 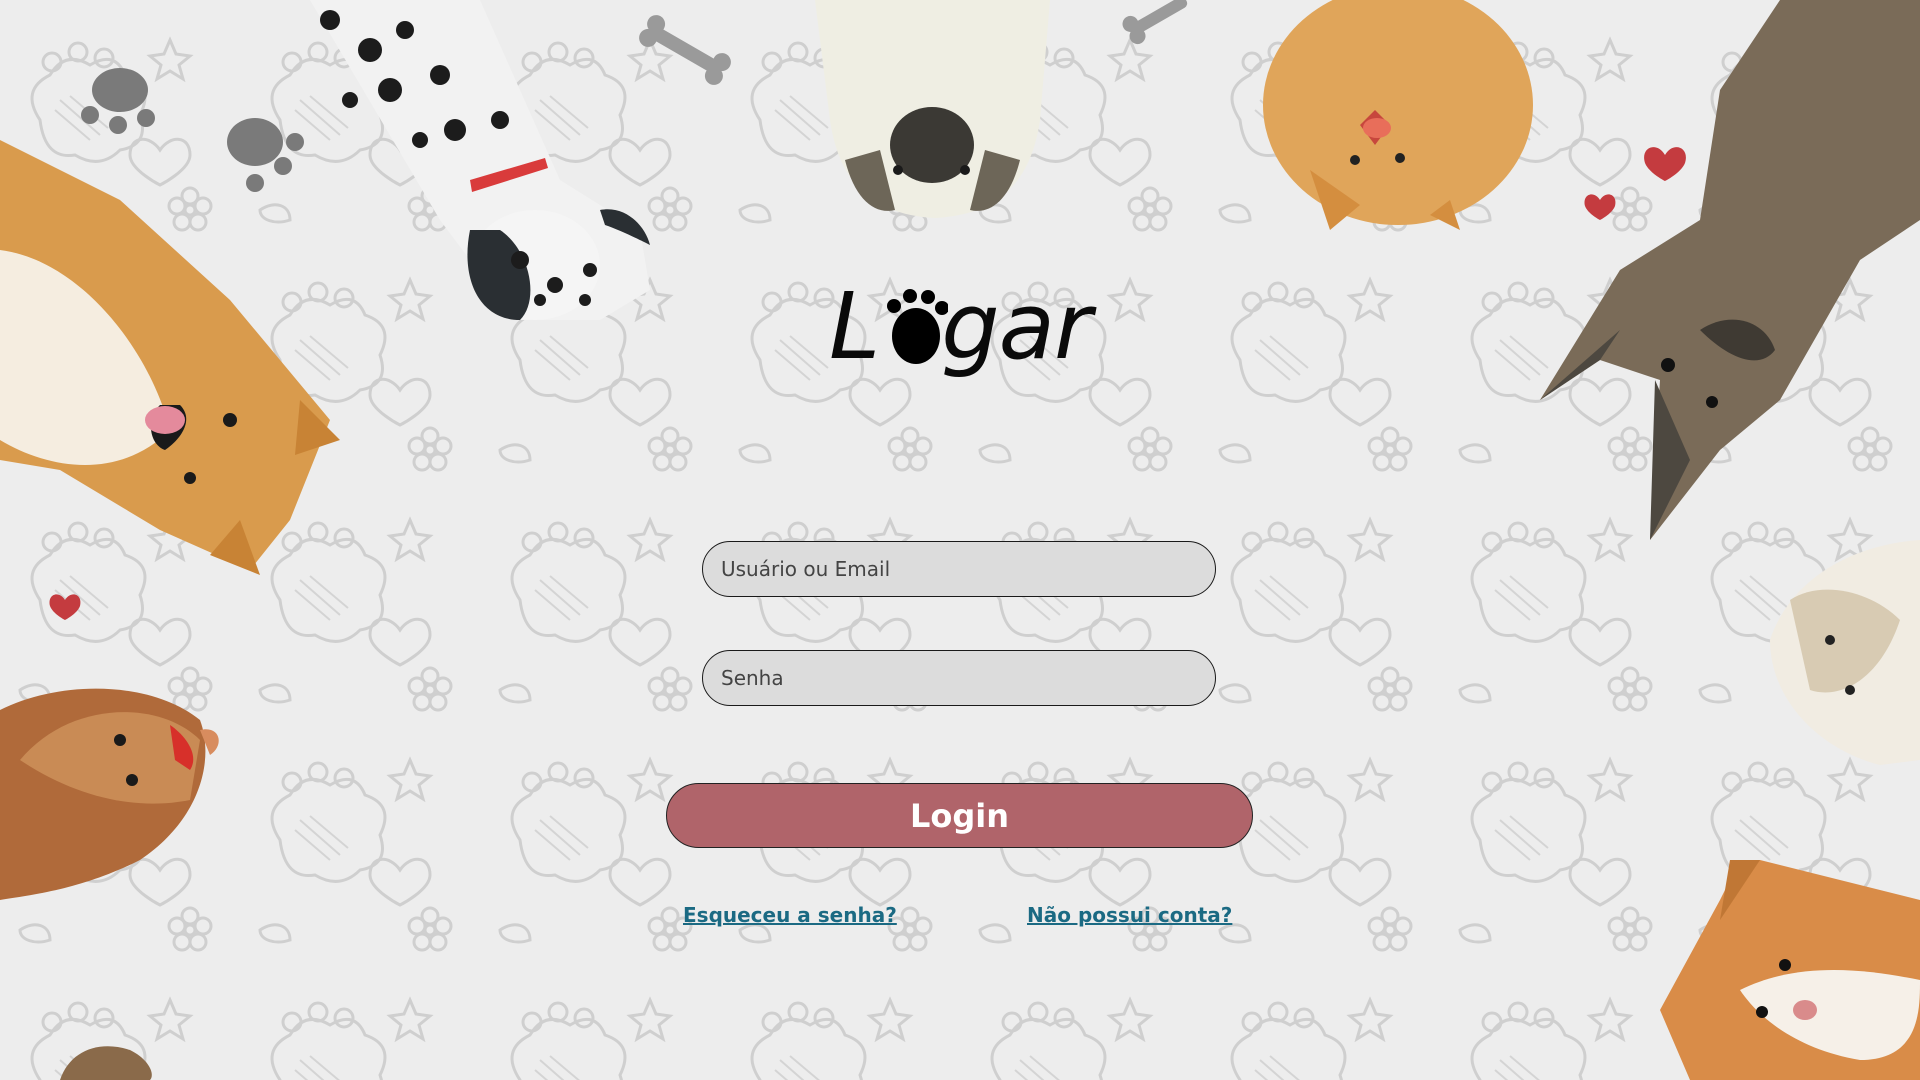 What do you see at coordinates (1790, 970) in the screenshot?
I see `corgi-illustration` at bounding box center [1790, 970].